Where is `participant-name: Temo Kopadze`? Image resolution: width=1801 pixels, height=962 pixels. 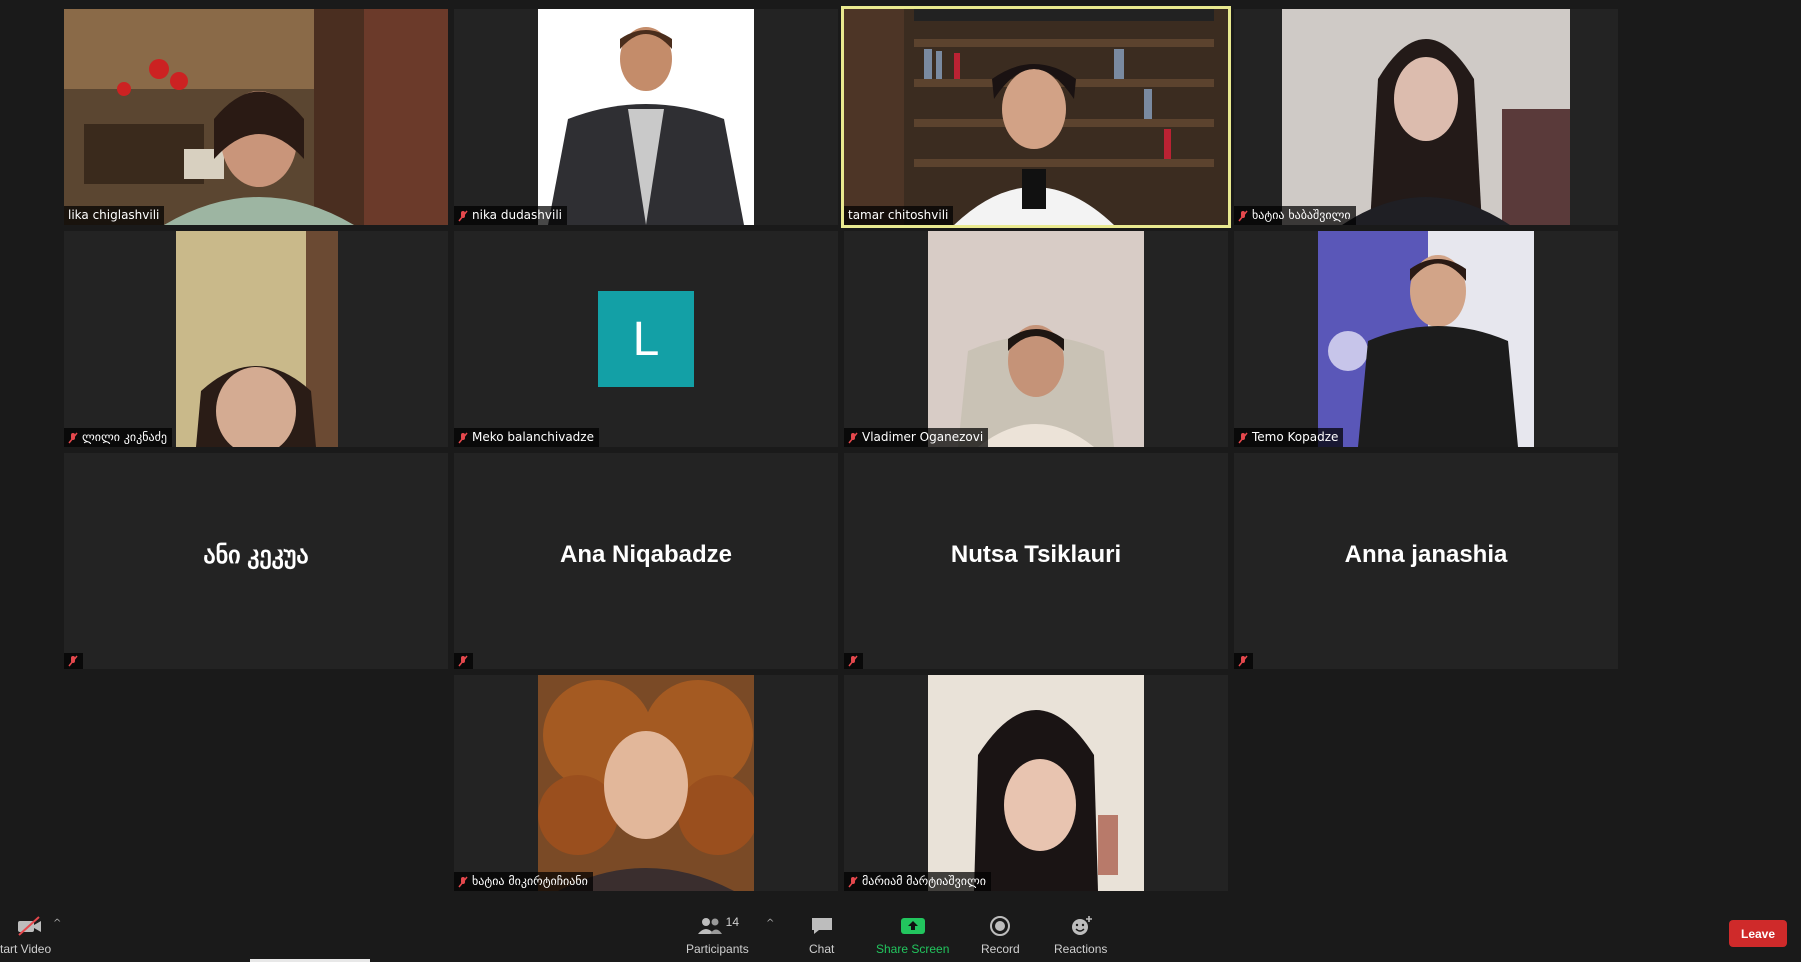 participant-name: Temo Kopadze is located at coordinates (1295, 437).